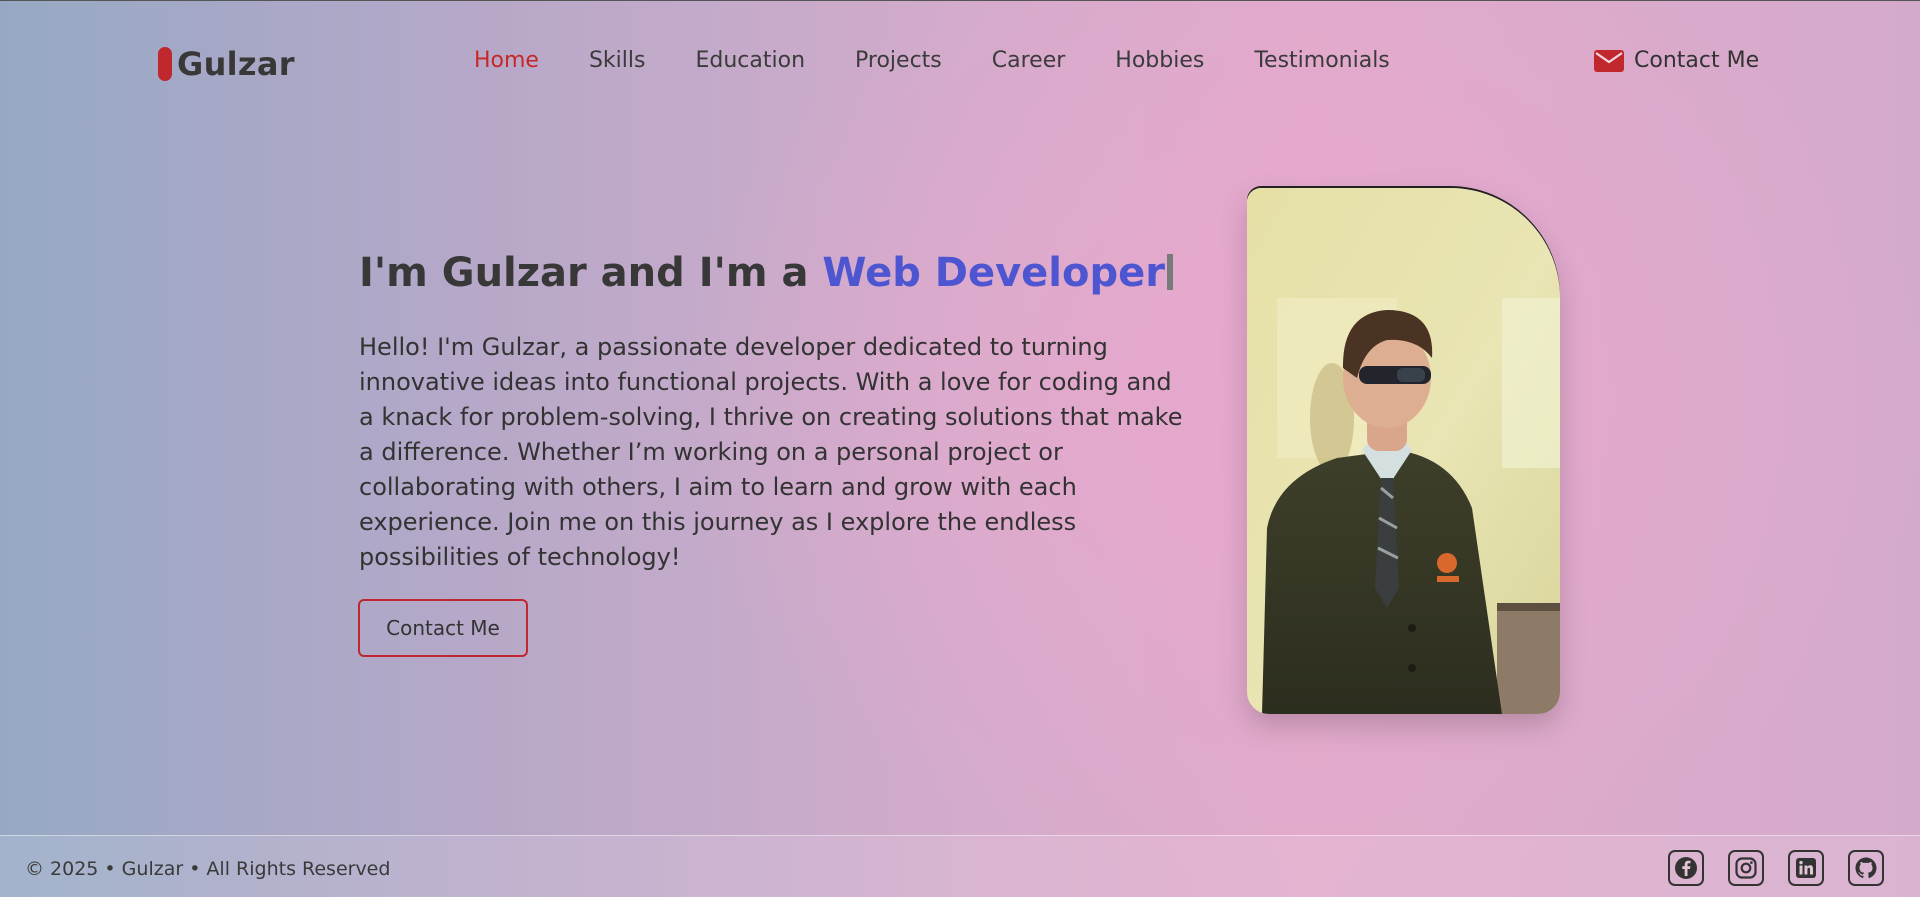 The width and height of the screenshot is (1920, 897). I want to click on copyright-text: © 2025 • Gulzar • All Rights Reserved, so click(208, 869).